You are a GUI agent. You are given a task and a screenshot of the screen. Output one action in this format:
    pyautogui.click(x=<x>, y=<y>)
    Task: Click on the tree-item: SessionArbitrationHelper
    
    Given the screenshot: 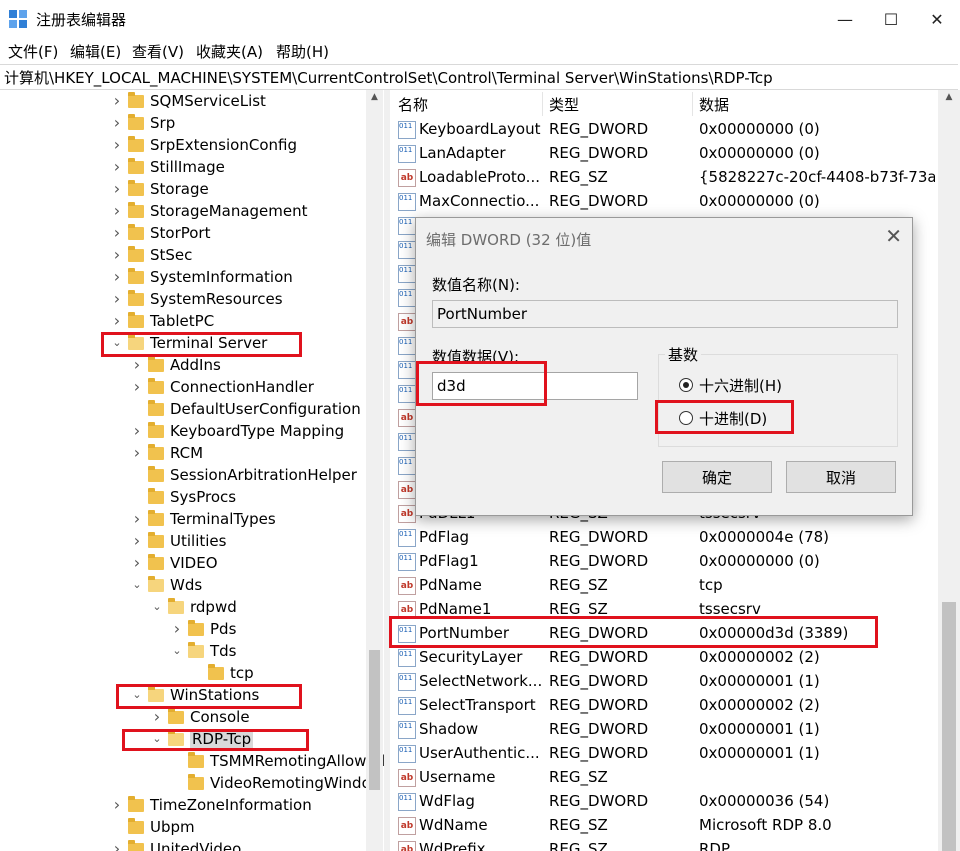 What is the action you would take?
    pyautogui.click(x=183, y=476)
    